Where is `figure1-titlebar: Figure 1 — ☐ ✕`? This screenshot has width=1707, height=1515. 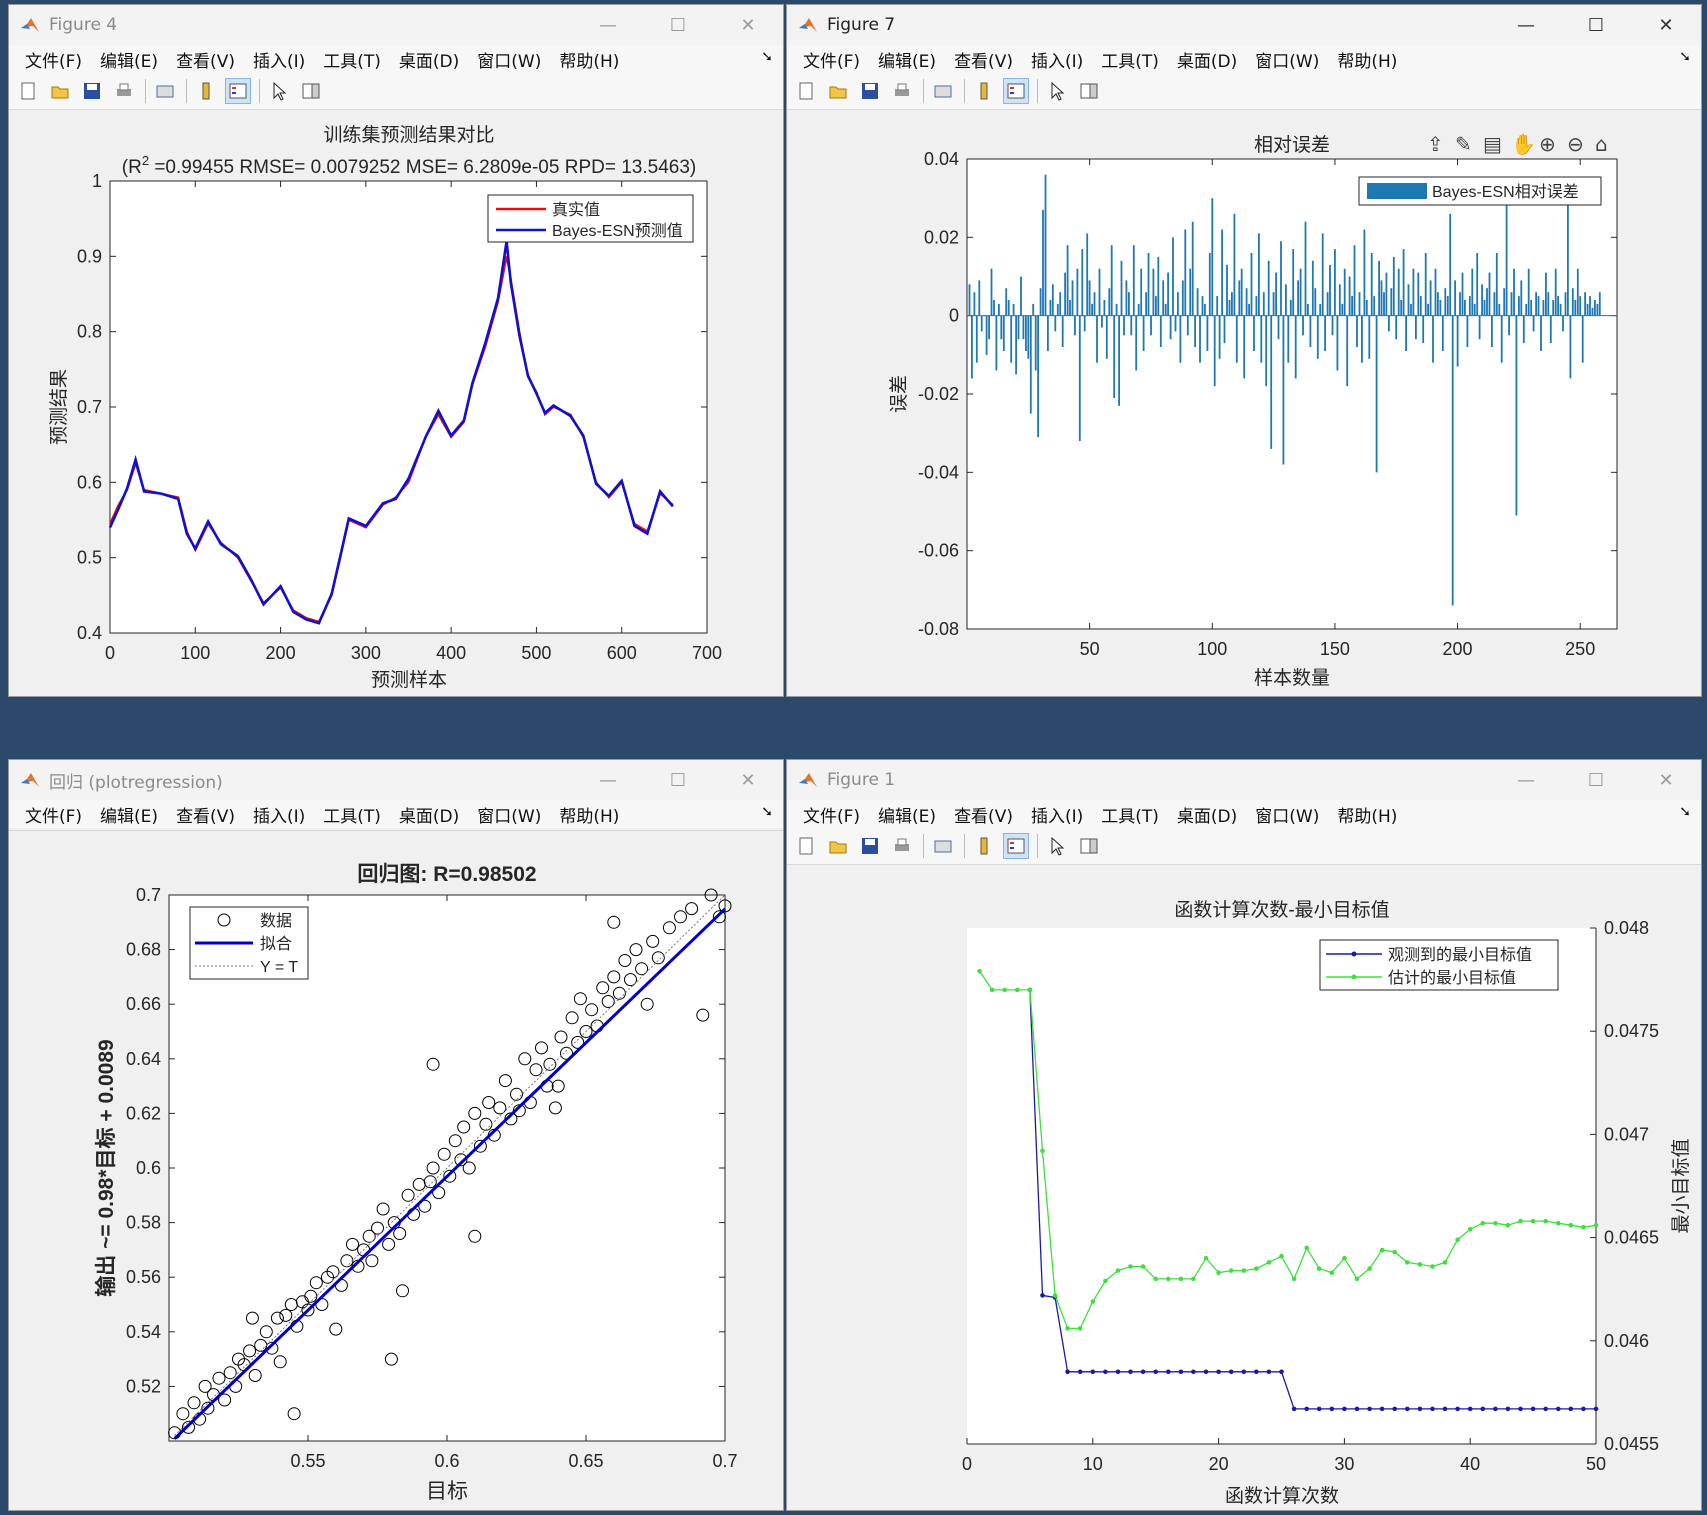 figure1-titlebar: Figure 1 — ☐ ✕ is located at coordinates (1244, 780).